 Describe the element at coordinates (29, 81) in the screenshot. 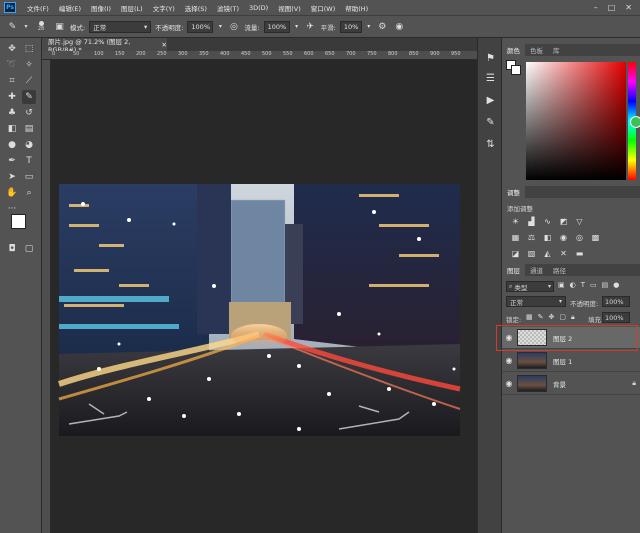

I see `eyedropper-tool-icon: ⟋` at that location.